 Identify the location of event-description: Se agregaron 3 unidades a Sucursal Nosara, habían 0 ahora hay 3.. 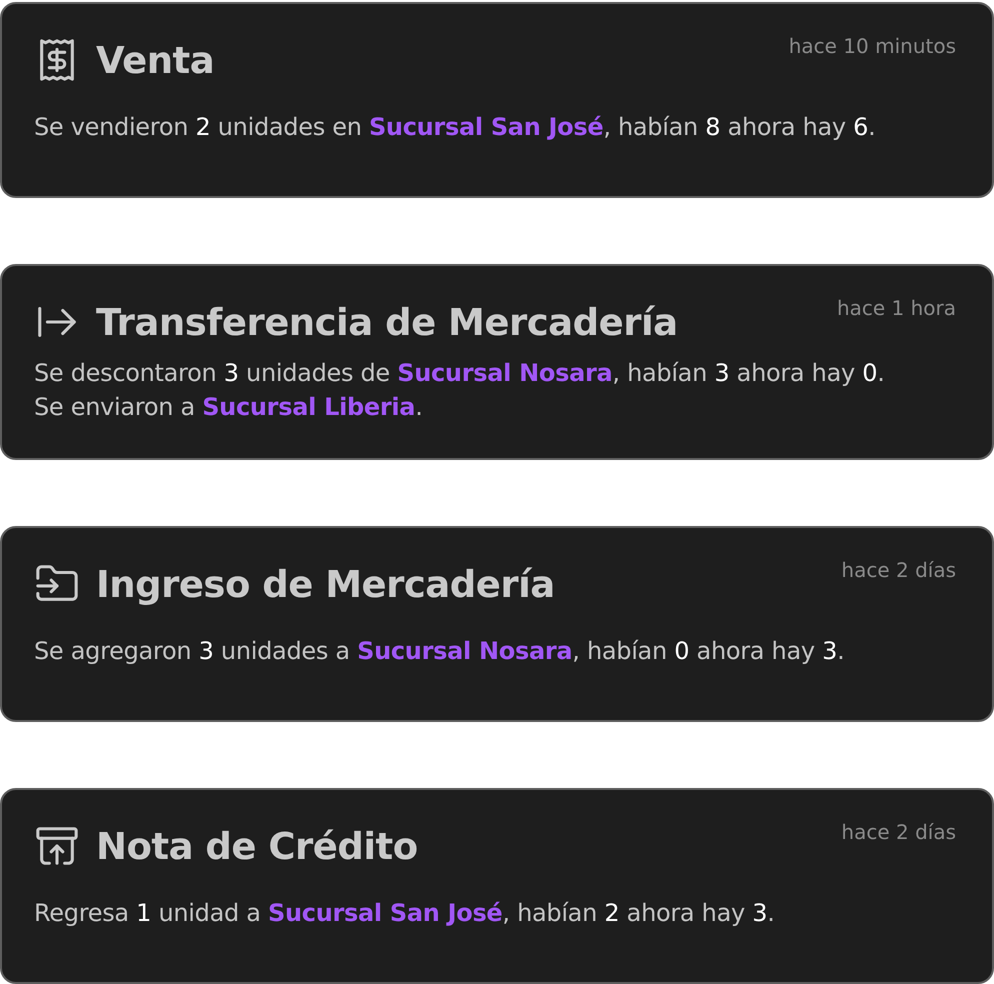
(440, 651).